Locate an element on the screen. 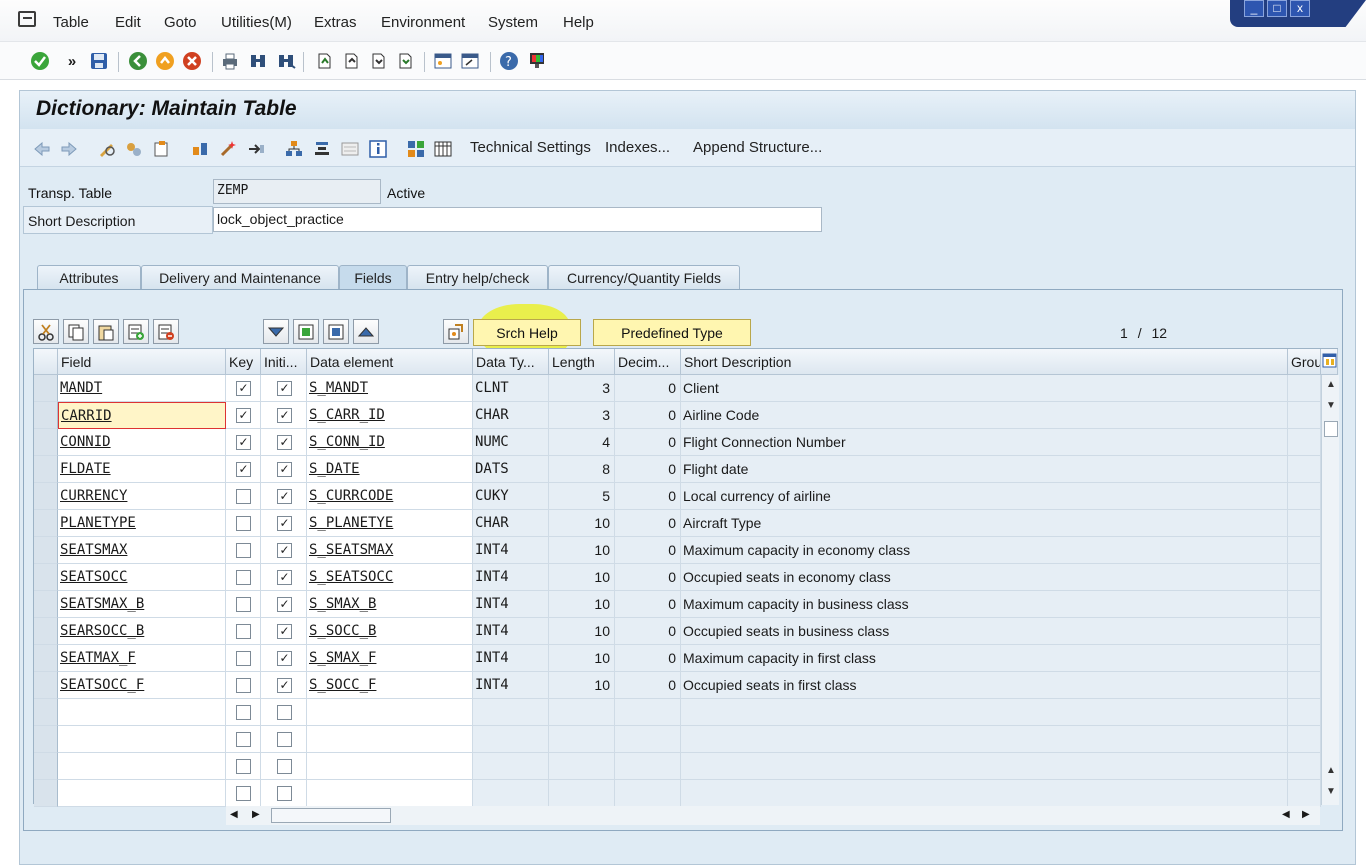 The image size is (1366, 865). field-name-cell: SEATMAX_F is located at coordinates (142, 658).